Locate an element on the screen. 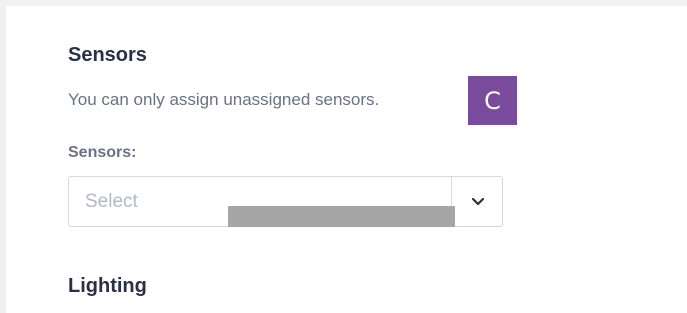 The image size is (687, 313). chevron-down-icon is located at coordinates (477, 201).